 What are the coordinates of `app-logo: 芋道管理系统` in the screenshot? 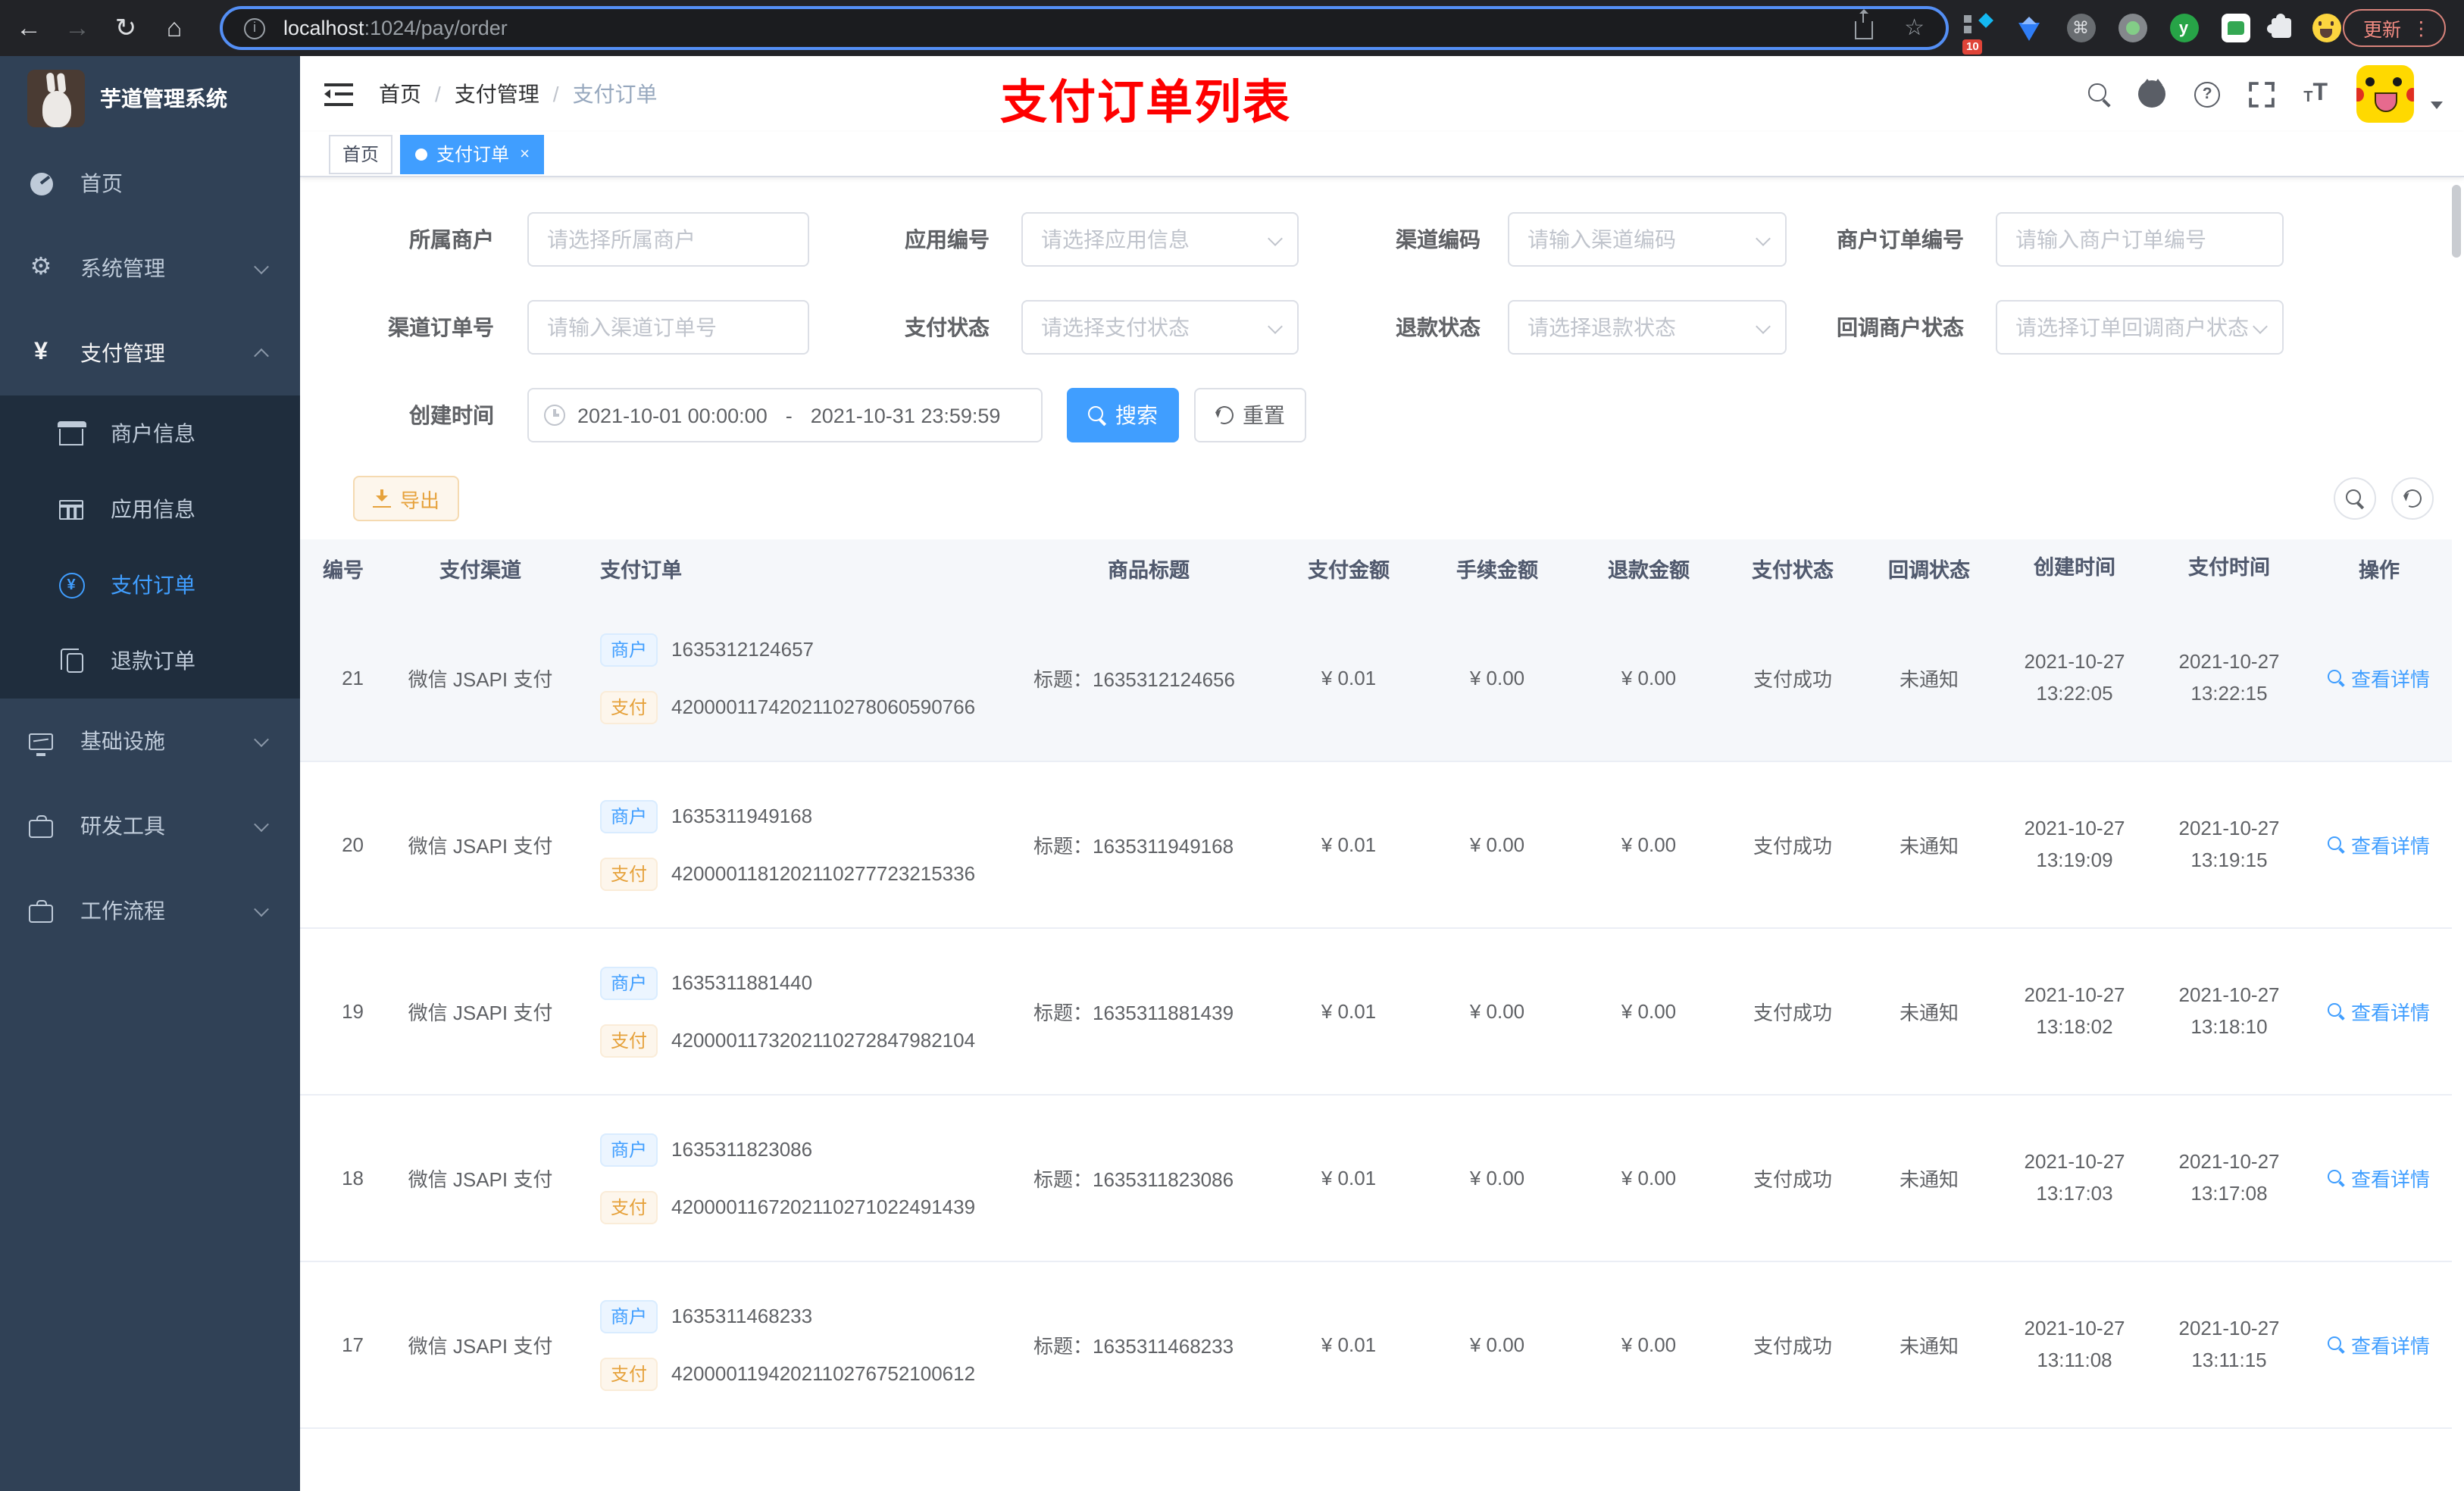 It's located at (150, 98).